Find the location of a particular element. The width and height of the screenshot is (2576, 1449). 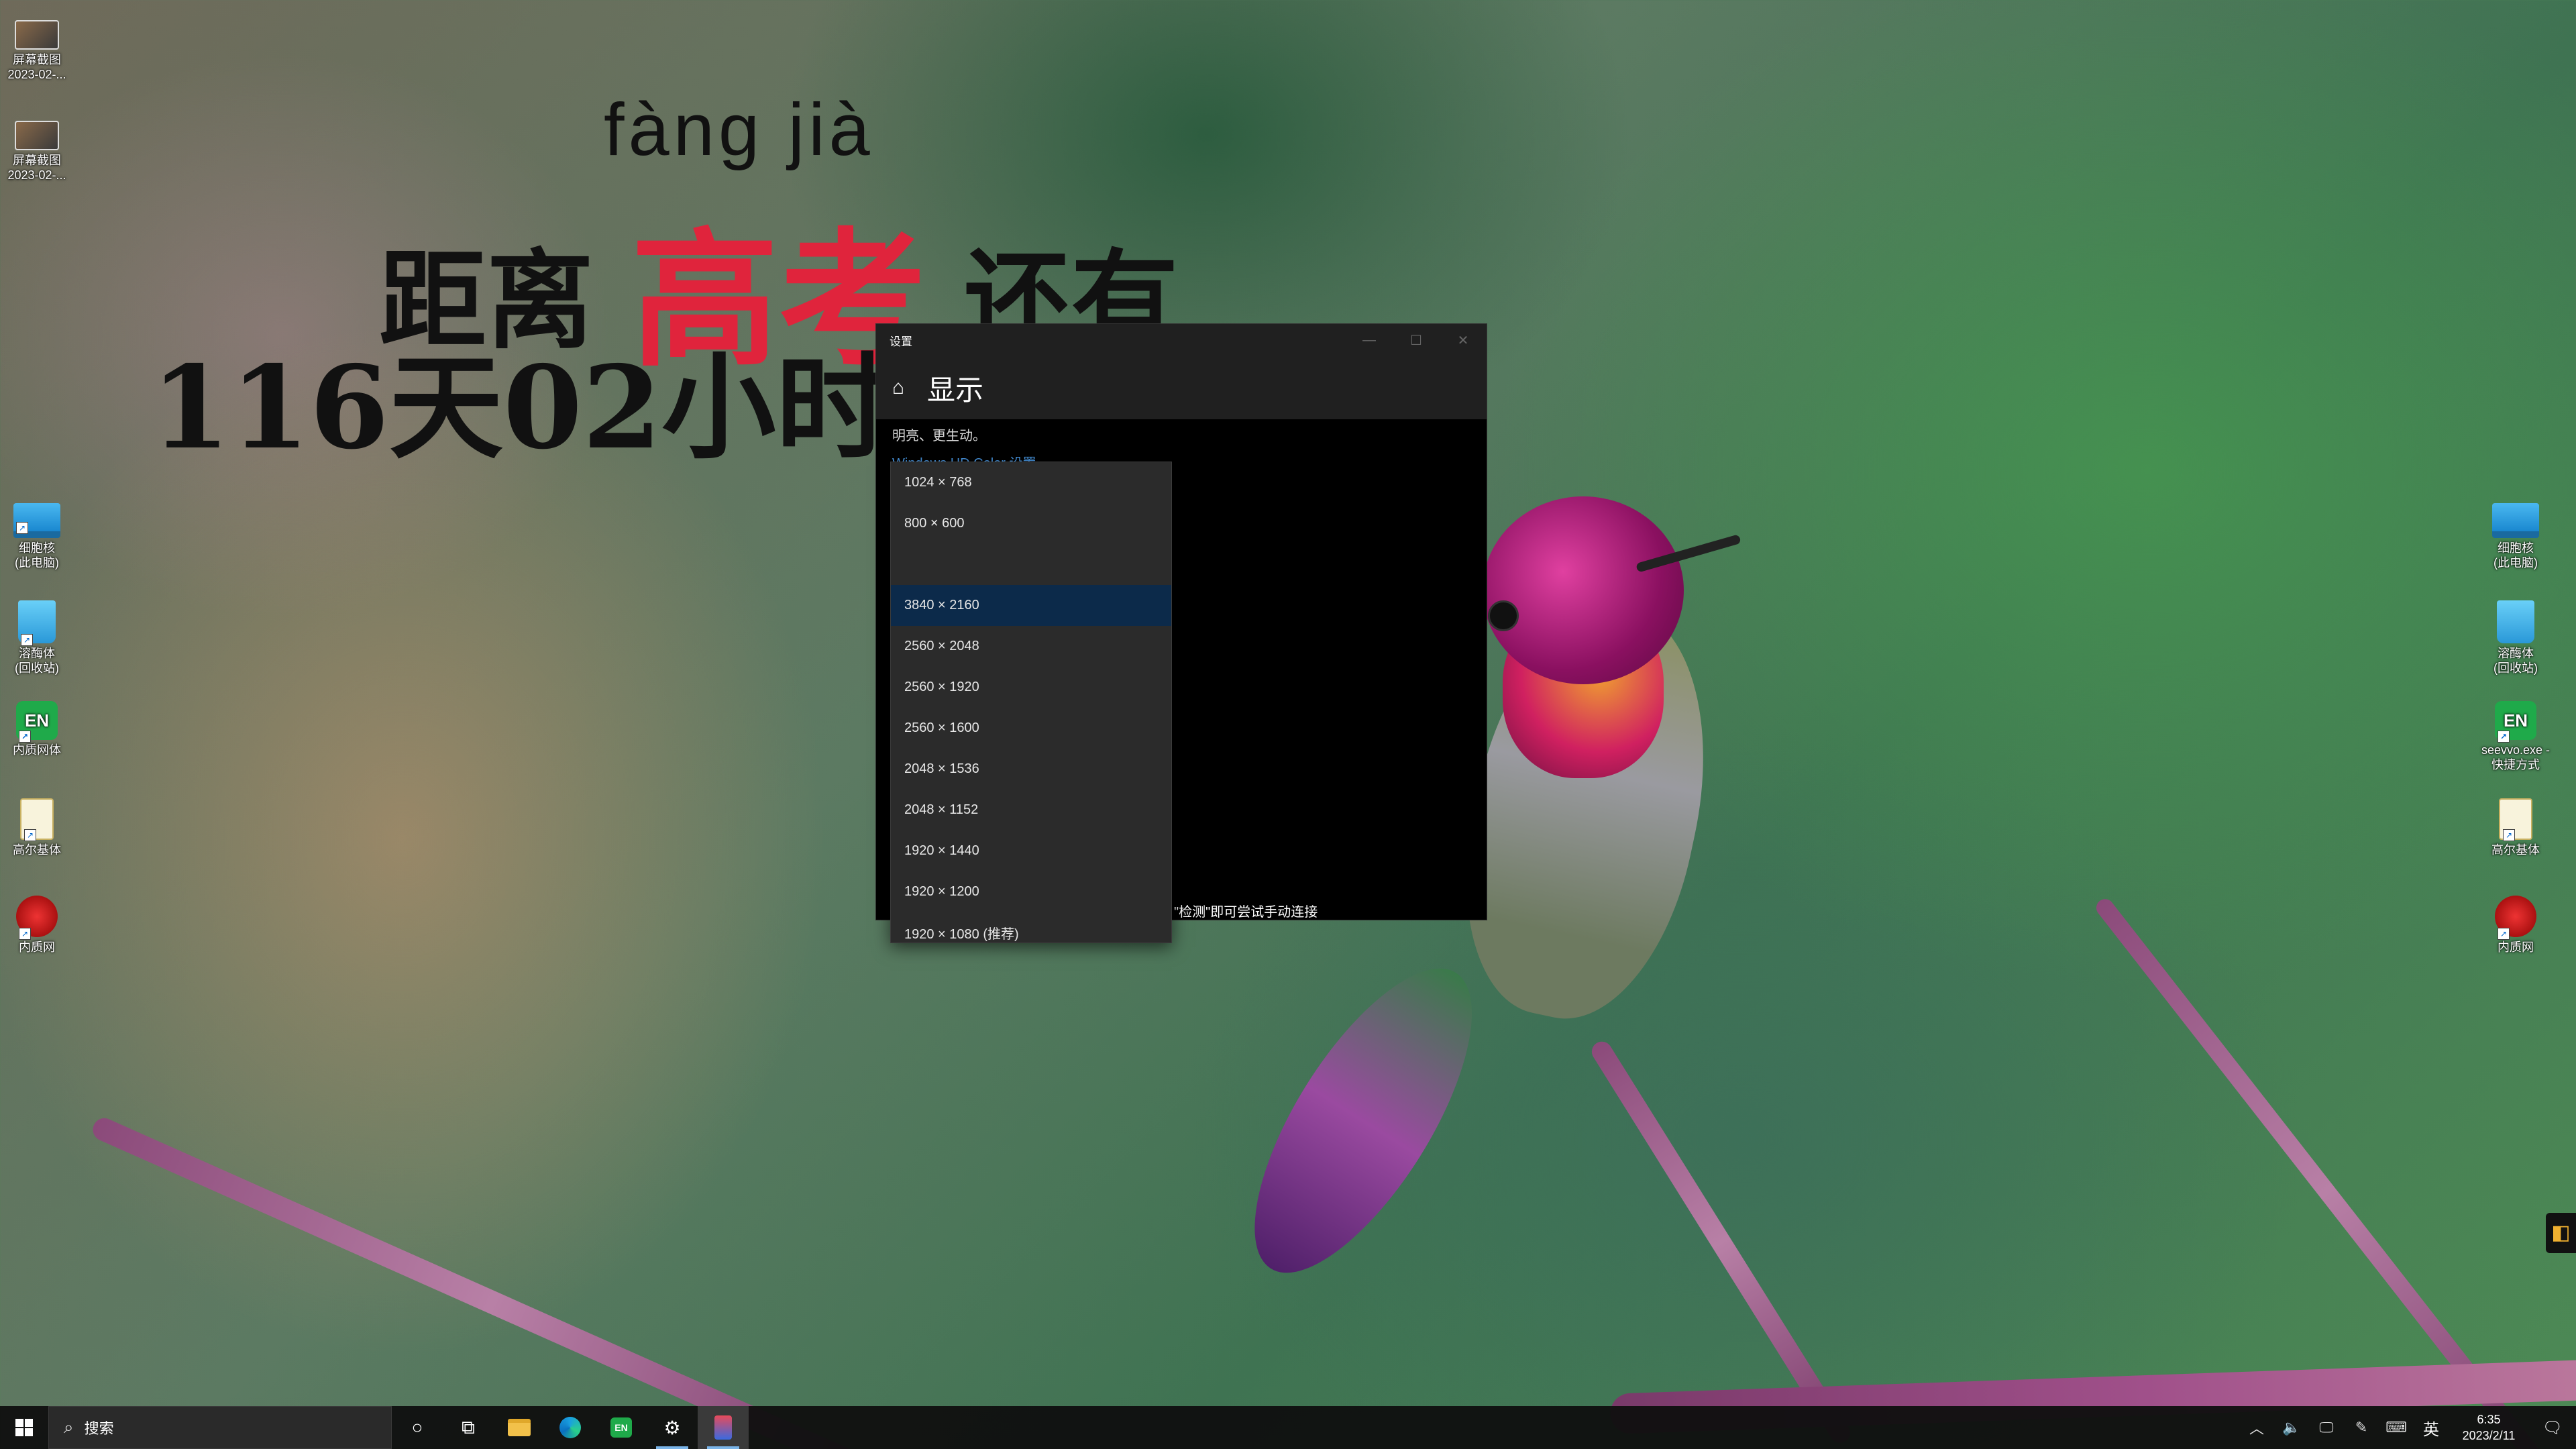

windows-logo-icon is located at coordinates (24, 1427).